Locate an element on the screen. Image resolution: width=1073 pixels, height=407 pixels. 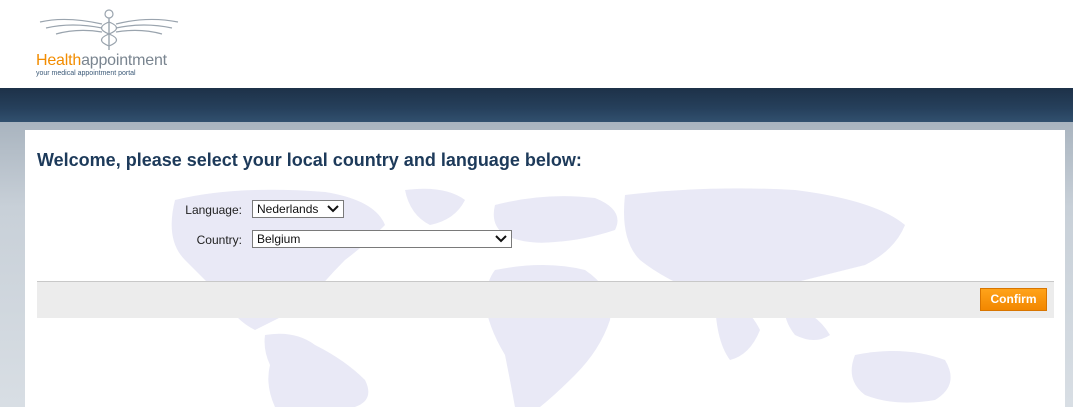
language-label: Language: is located at coordinates (213, 210).